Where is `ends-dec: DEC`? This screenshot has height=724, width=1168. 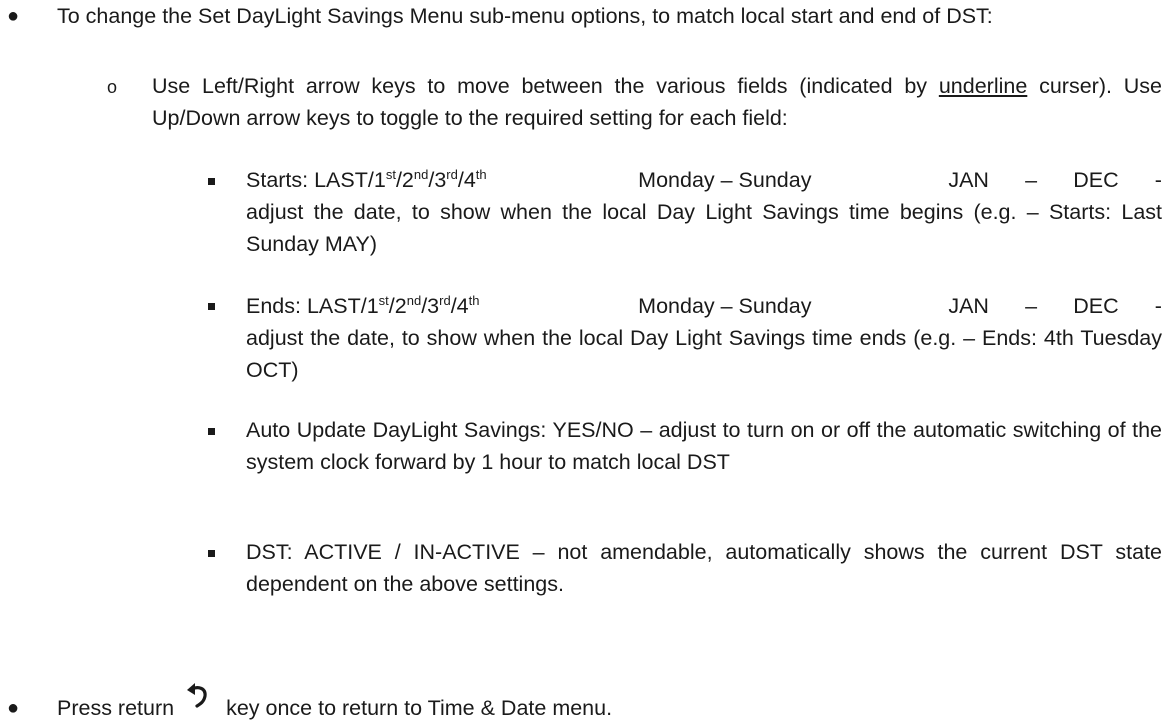
ends-dec: DEC is located at coordinates (1096, 306).